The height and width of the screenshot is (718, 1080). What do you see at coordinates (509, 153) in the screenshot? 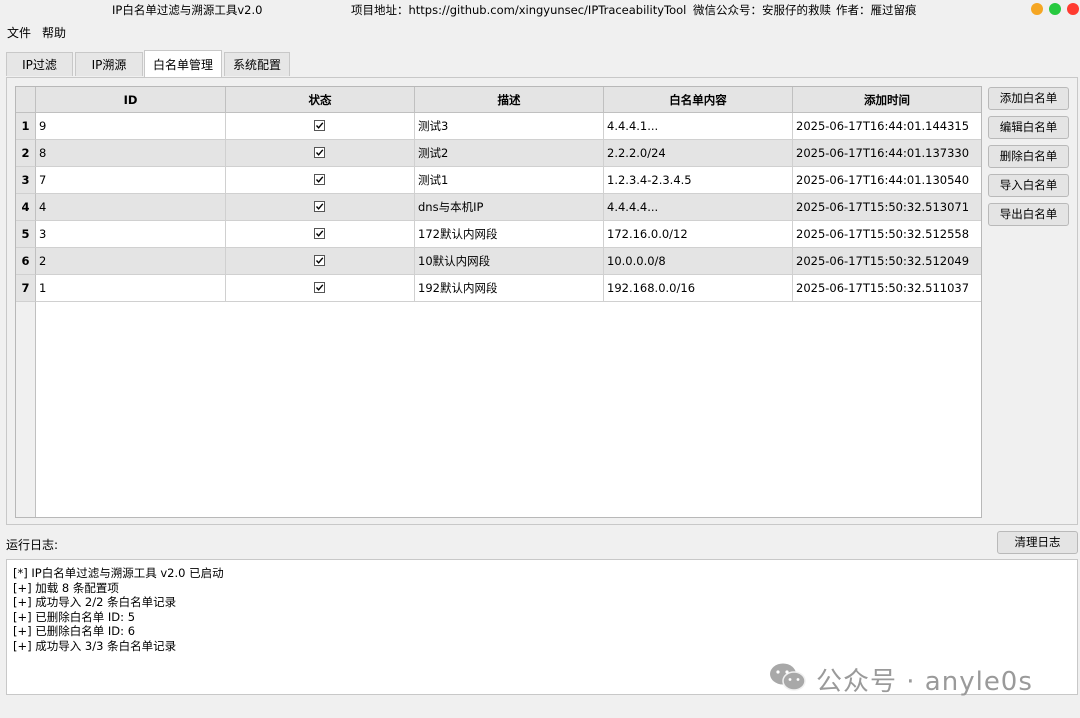
I see `cell-description: 测试2` at bounding box center [509, 153].